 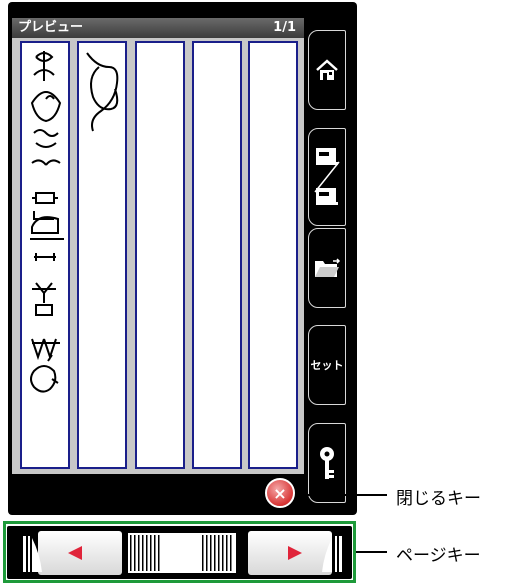 What do you see at coordinates (438, 499) in the screenshot?
I see `close-callout-label: 閉じるキー` at bounding box center [438, 499].